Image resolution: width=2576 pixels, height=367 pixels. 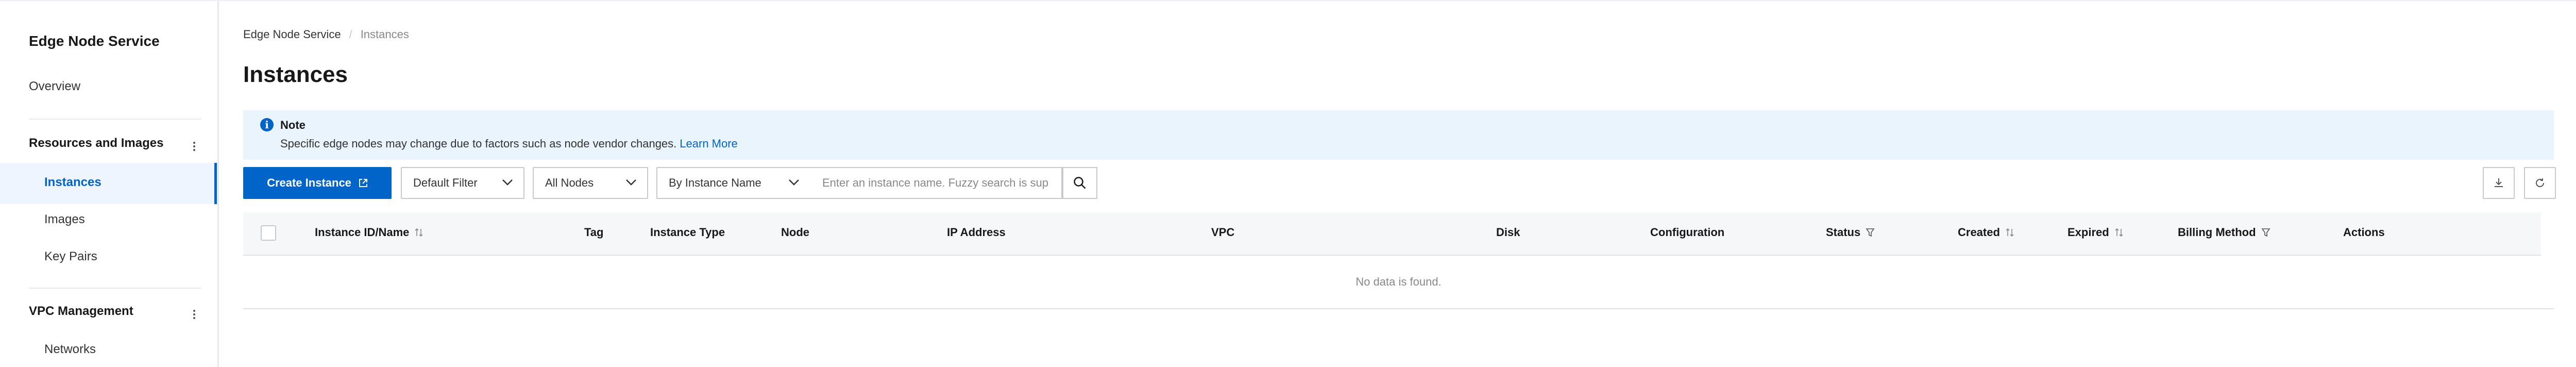 I want to click on sidebar-item-images: Images, so click(x=64, y=220).